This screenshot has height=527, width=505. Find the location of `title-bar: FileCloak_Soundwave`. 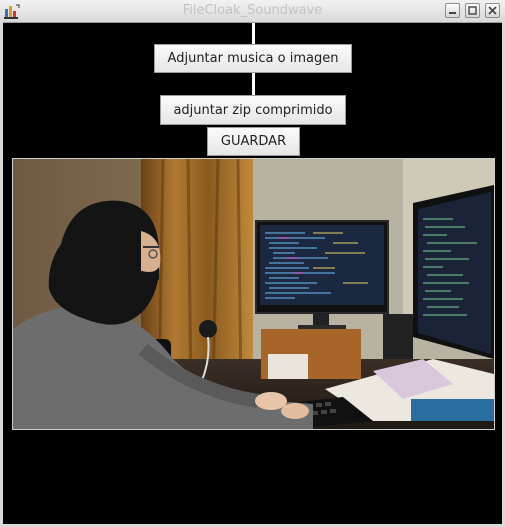

title-bar: FileCloak_Soundwave is located at coordinates (252, 11).